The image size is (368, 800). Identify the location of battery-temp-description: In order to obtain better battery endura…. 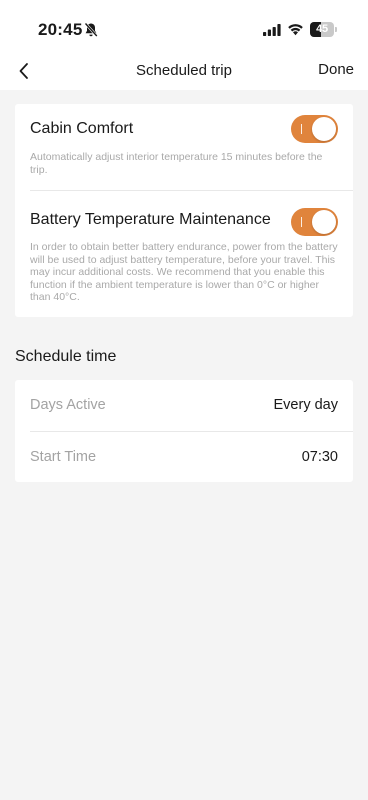
(184, 272).